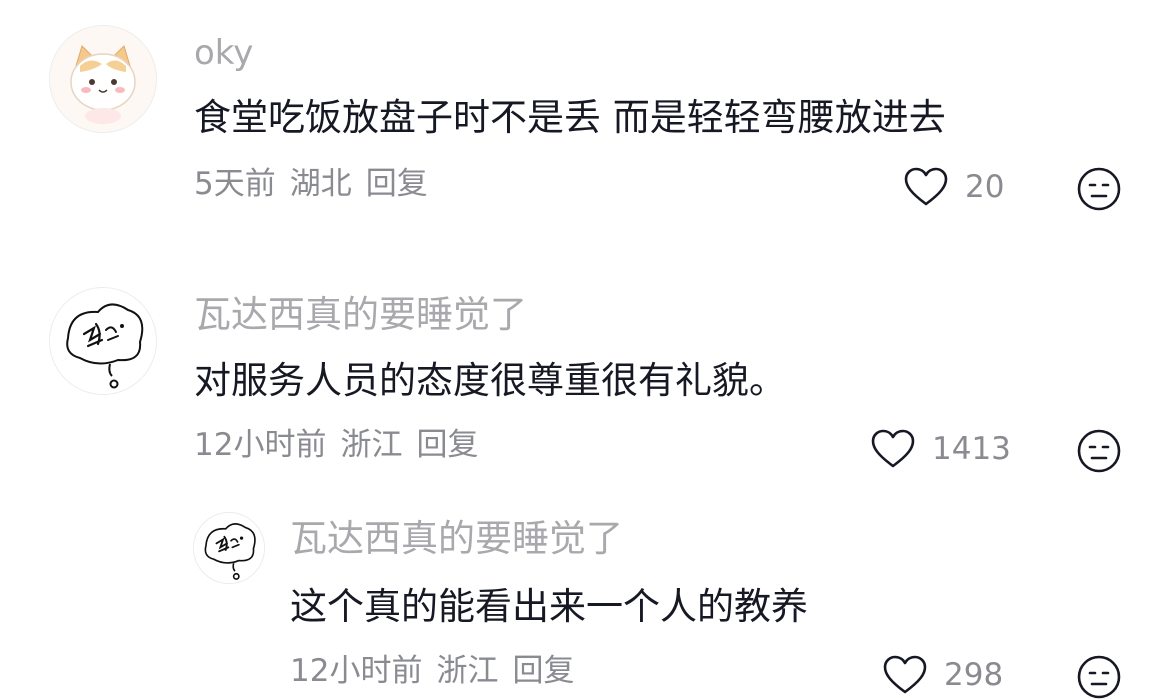 The width and height of the screenshot is (1170, 700). What do you see at coordinates (549, 606) in the screenshot?
I see `comment-text: 这个真的能看出来一个人的教养` at bounding box center [549, 606].